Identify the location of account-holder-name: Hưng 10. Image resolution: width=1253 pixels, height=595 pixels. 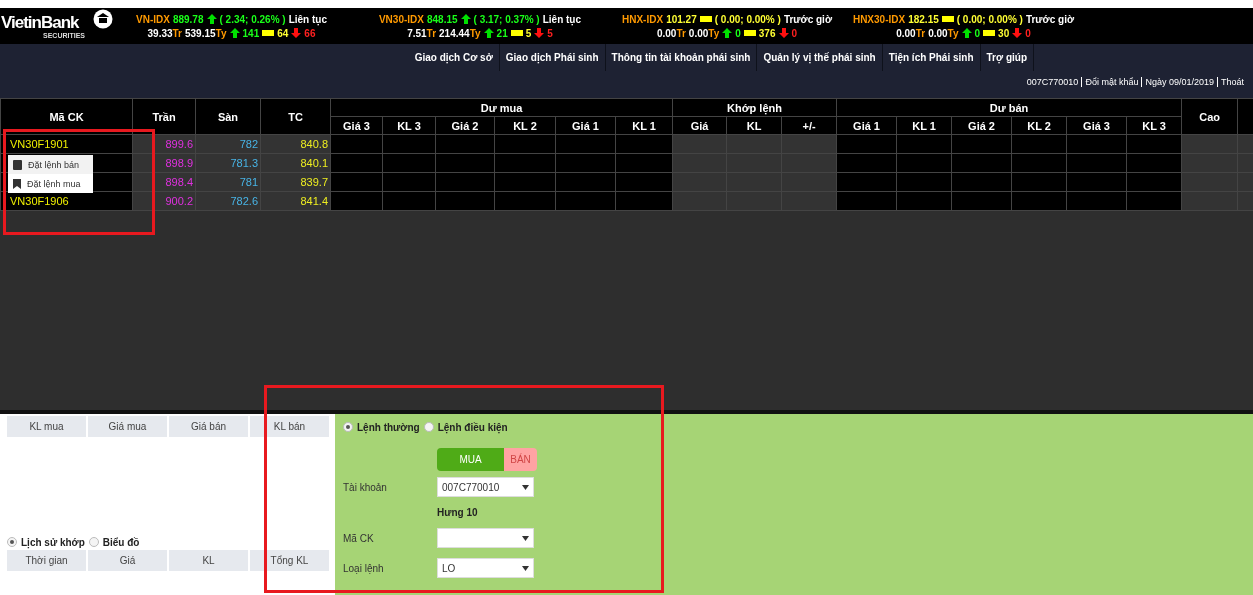
(458, 512).